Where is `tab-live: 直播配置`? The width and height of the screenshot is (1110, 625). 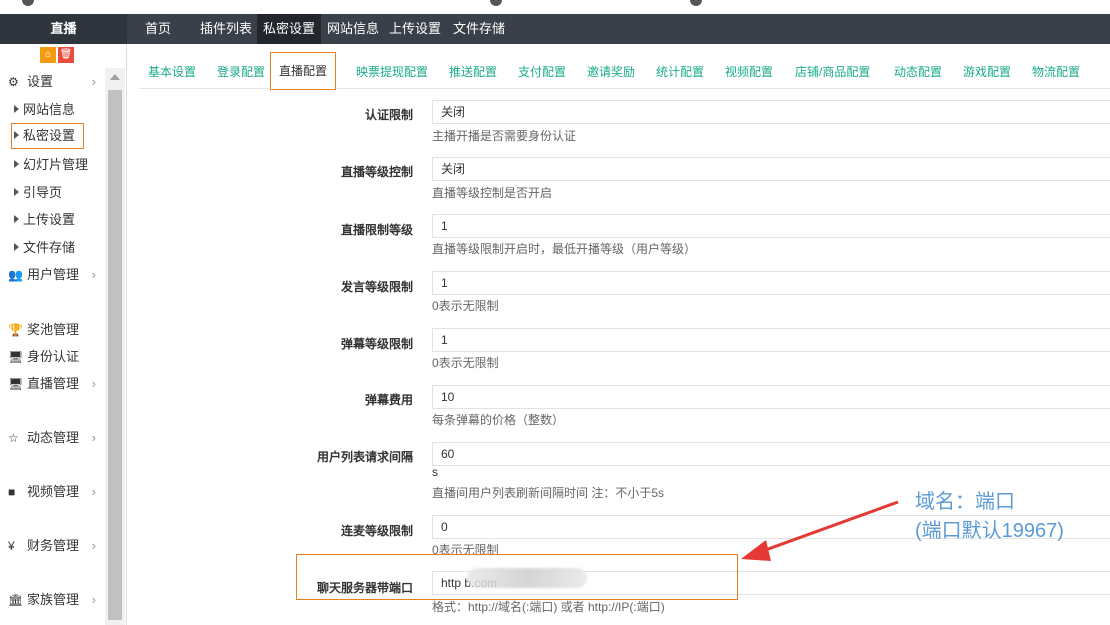 tab-live: 直播配置 is located at coordinates (303, 71).